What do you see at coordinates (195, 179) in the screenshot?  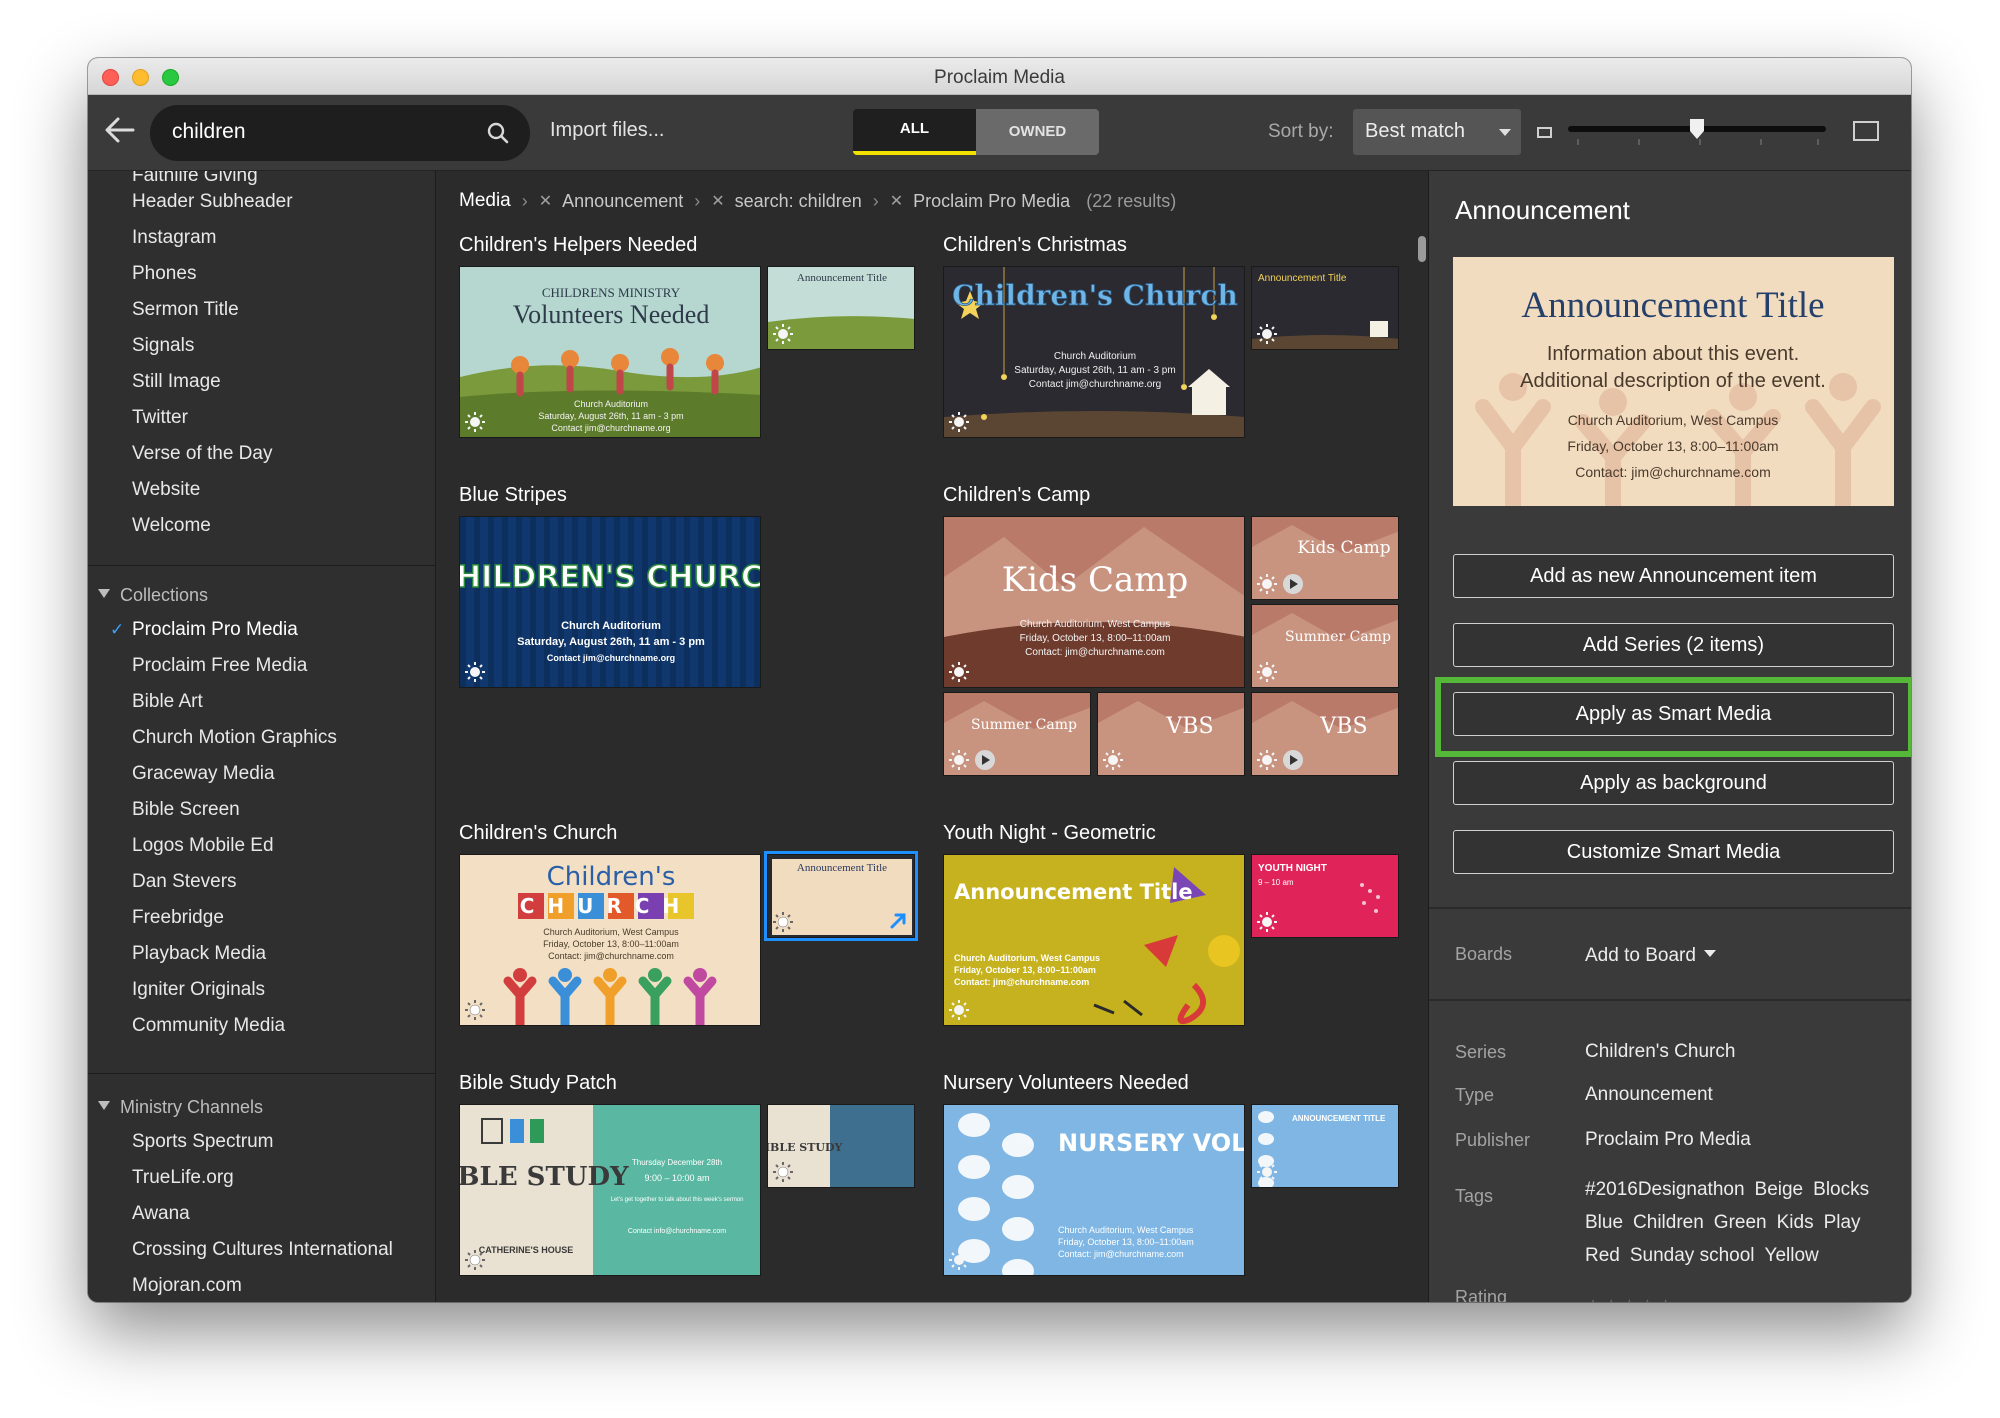 I see `sidebar-item: Faithlife Giving` at bounding box center [195, 179].